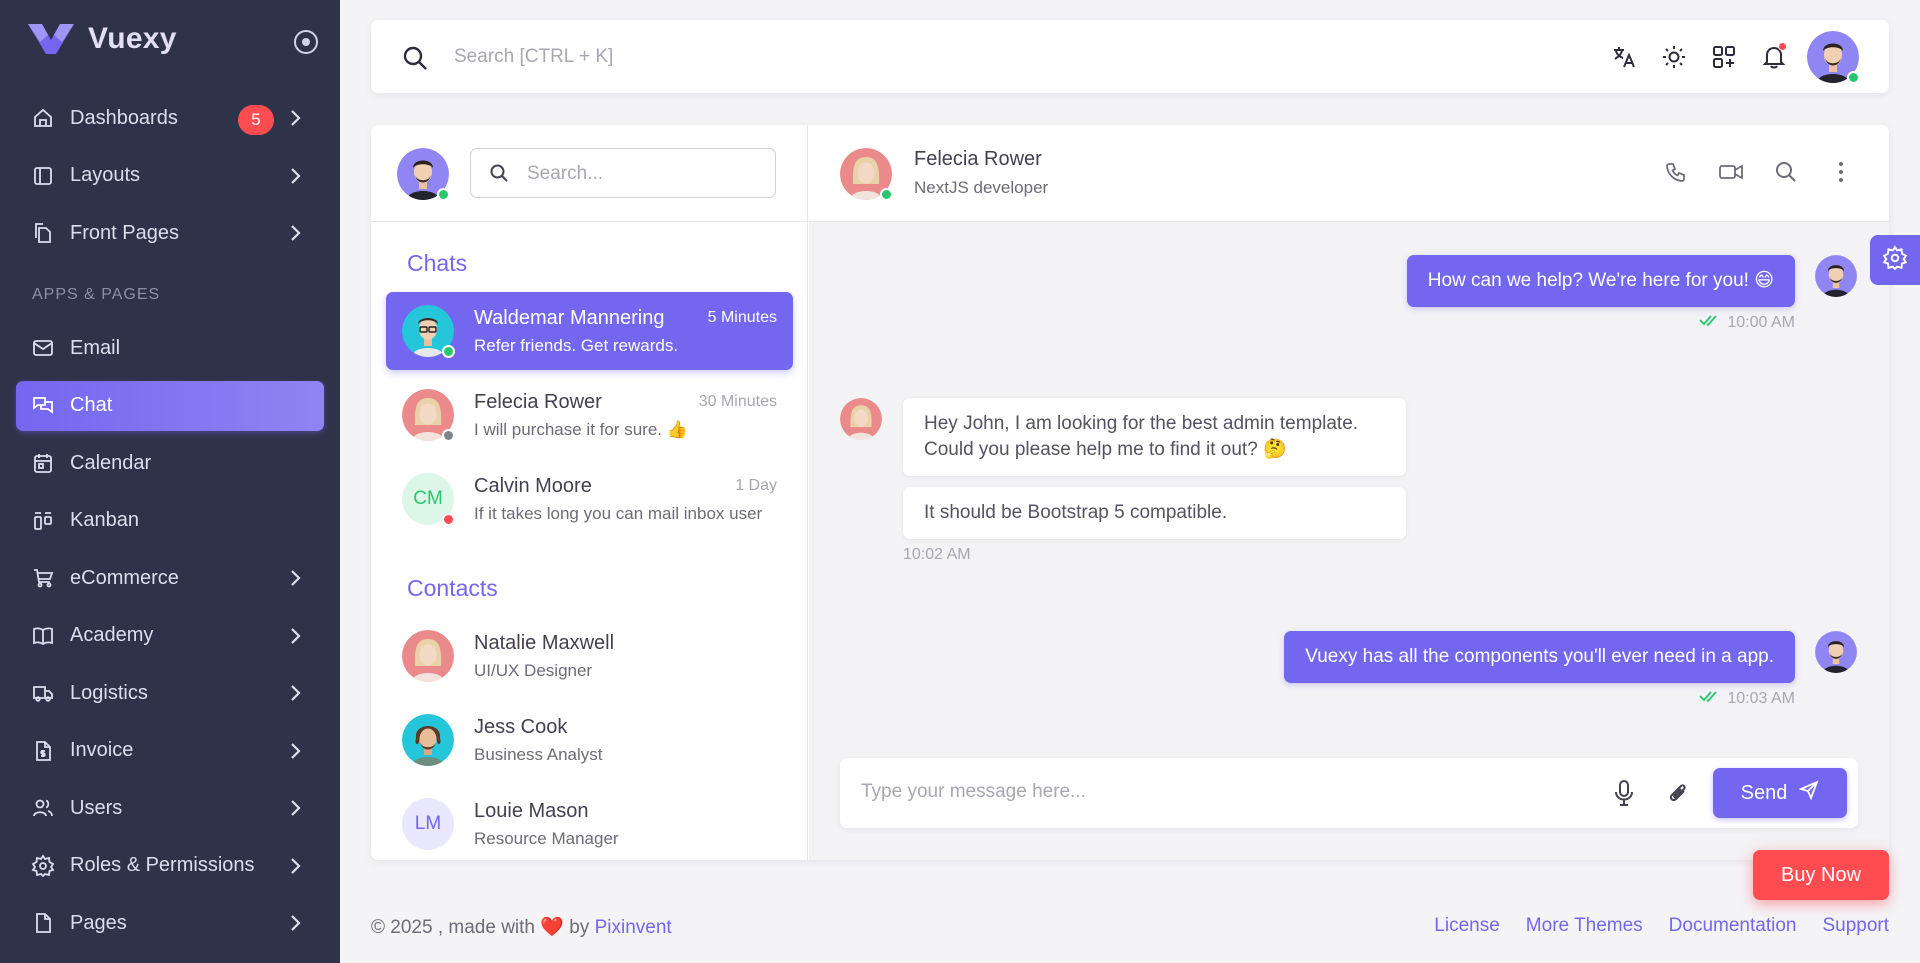 The width and height of the screenshot is (1920, 963). I want to click on sidebar-item-layouts: Layouts, so click(170, 176).